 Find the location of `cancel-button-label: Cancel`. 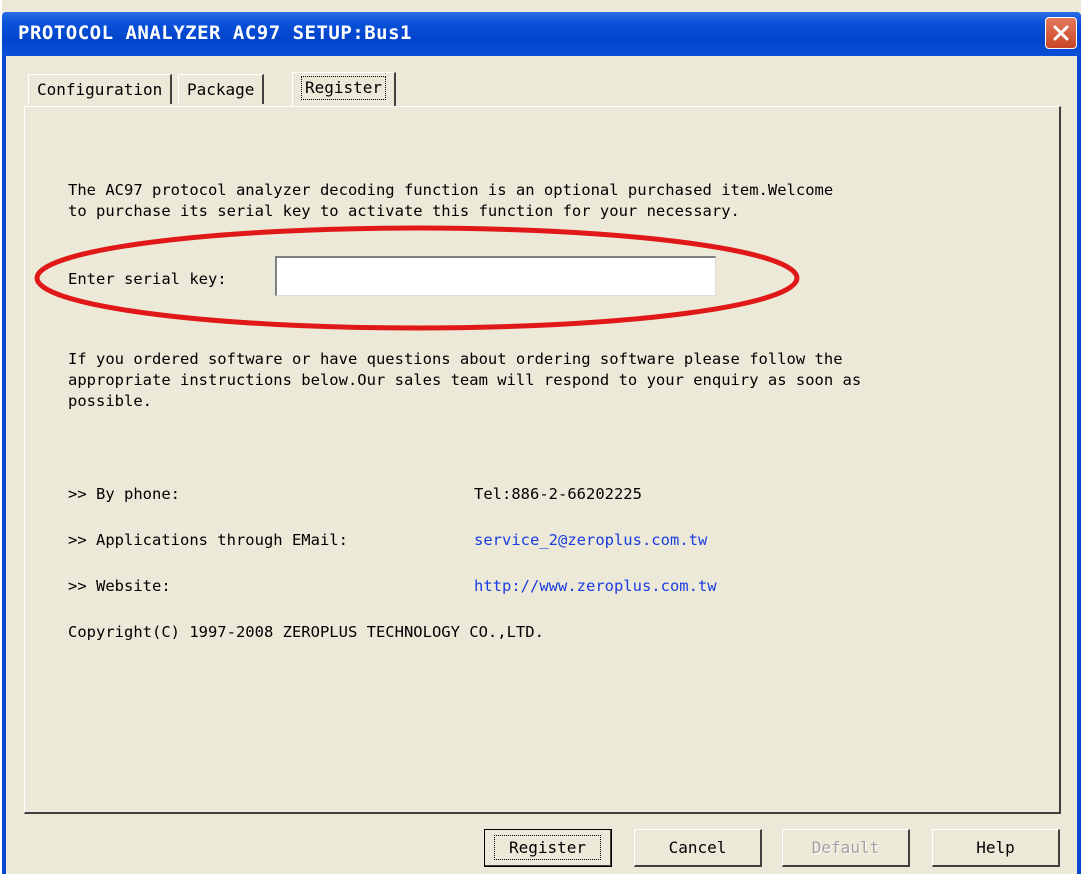

cancel-button-label: Cancel is located at coordinates (697, 847).